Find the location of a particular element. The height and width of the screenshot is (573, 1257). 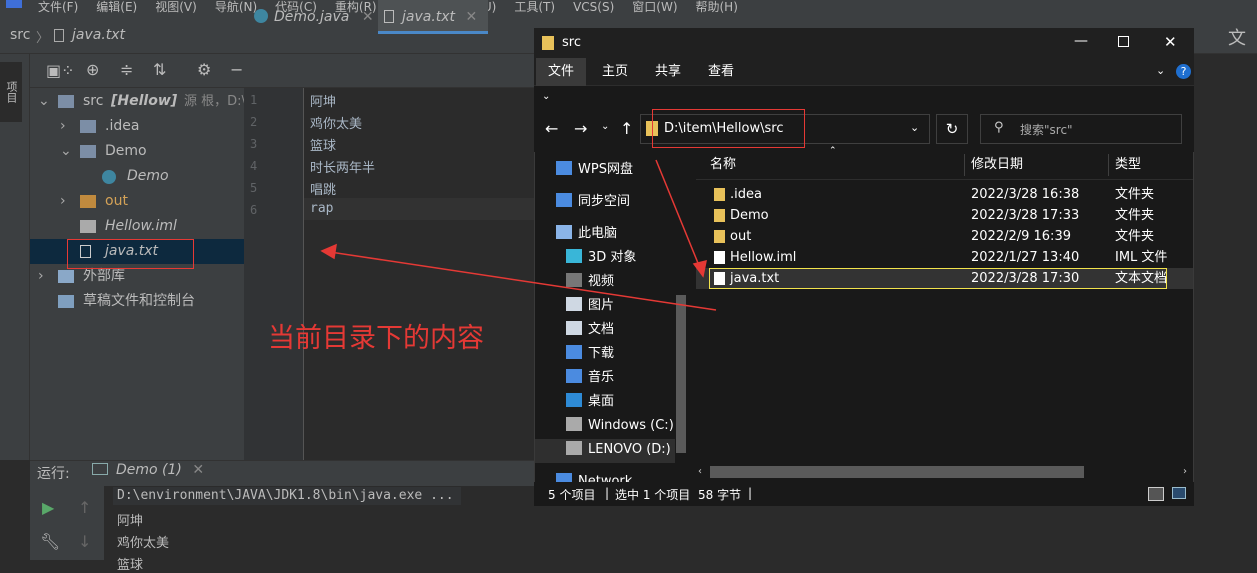

arrow-head-file is located at coordinates (699, 268).